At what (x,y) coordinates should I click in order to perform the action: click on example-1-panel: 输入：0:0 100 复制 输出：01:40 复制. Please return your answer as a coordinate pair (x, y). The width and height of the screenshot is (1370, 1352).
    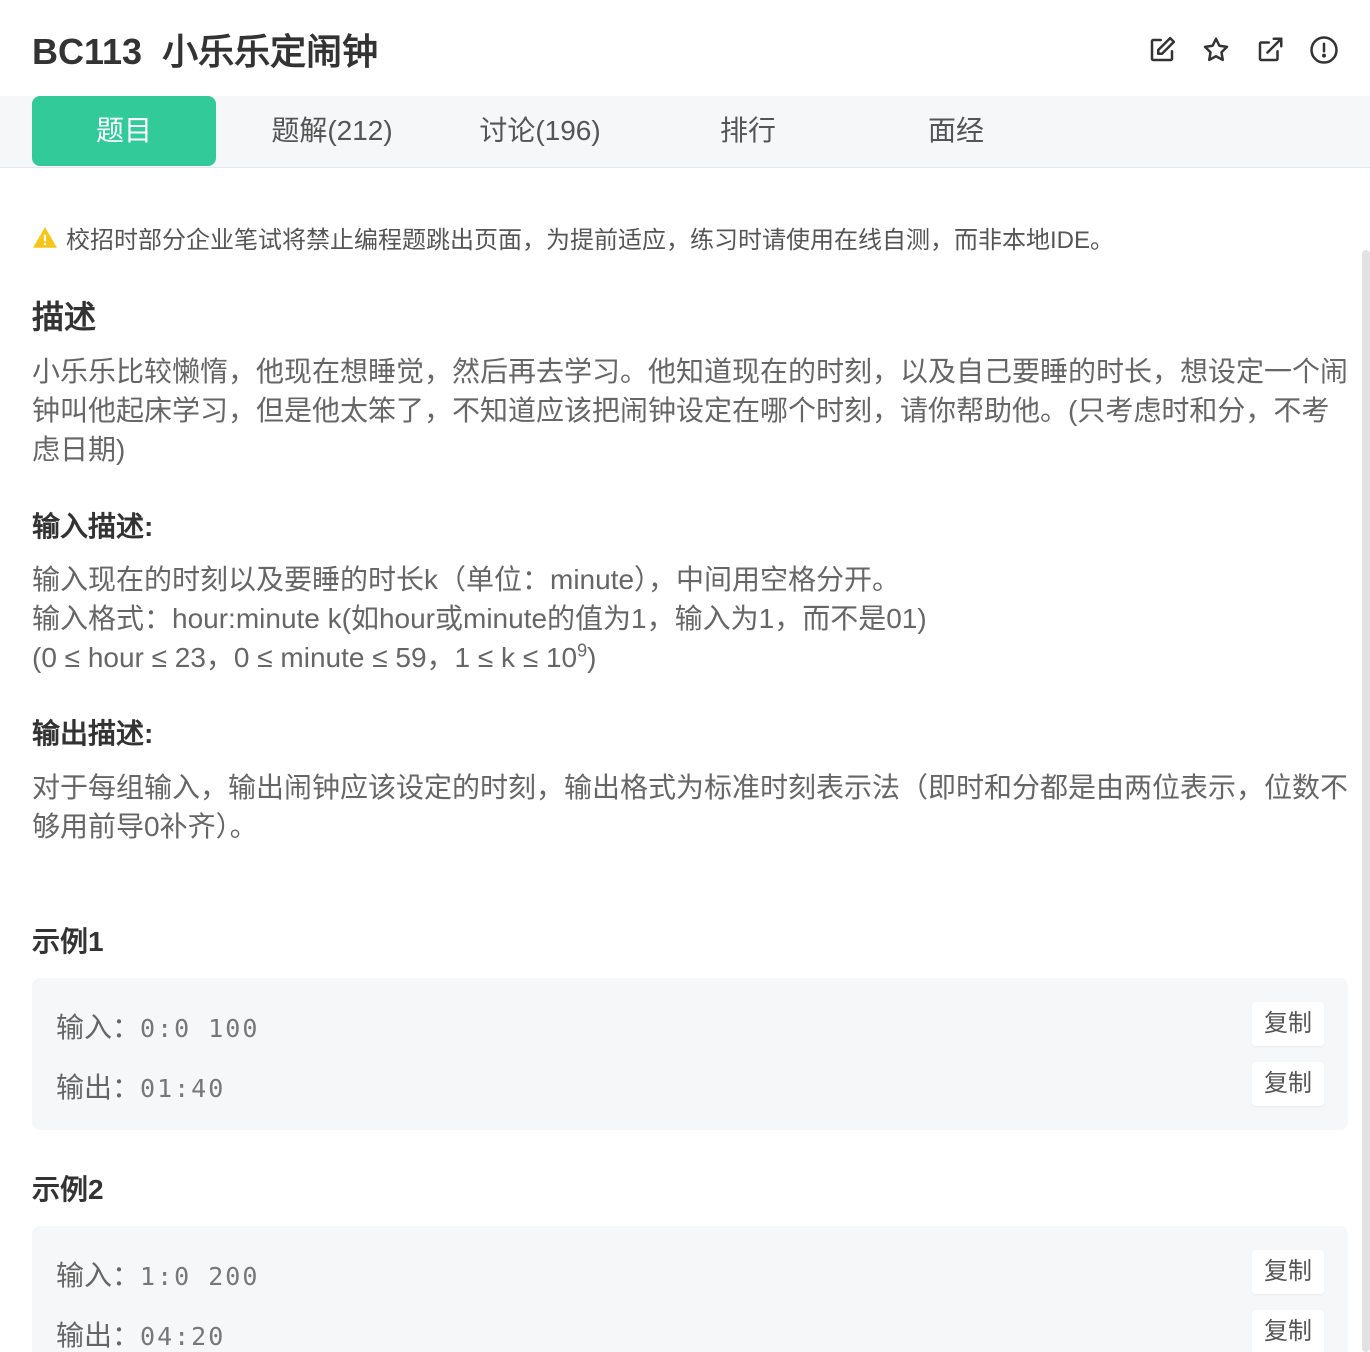
    Looking at the image, I should click on (690, 1054).